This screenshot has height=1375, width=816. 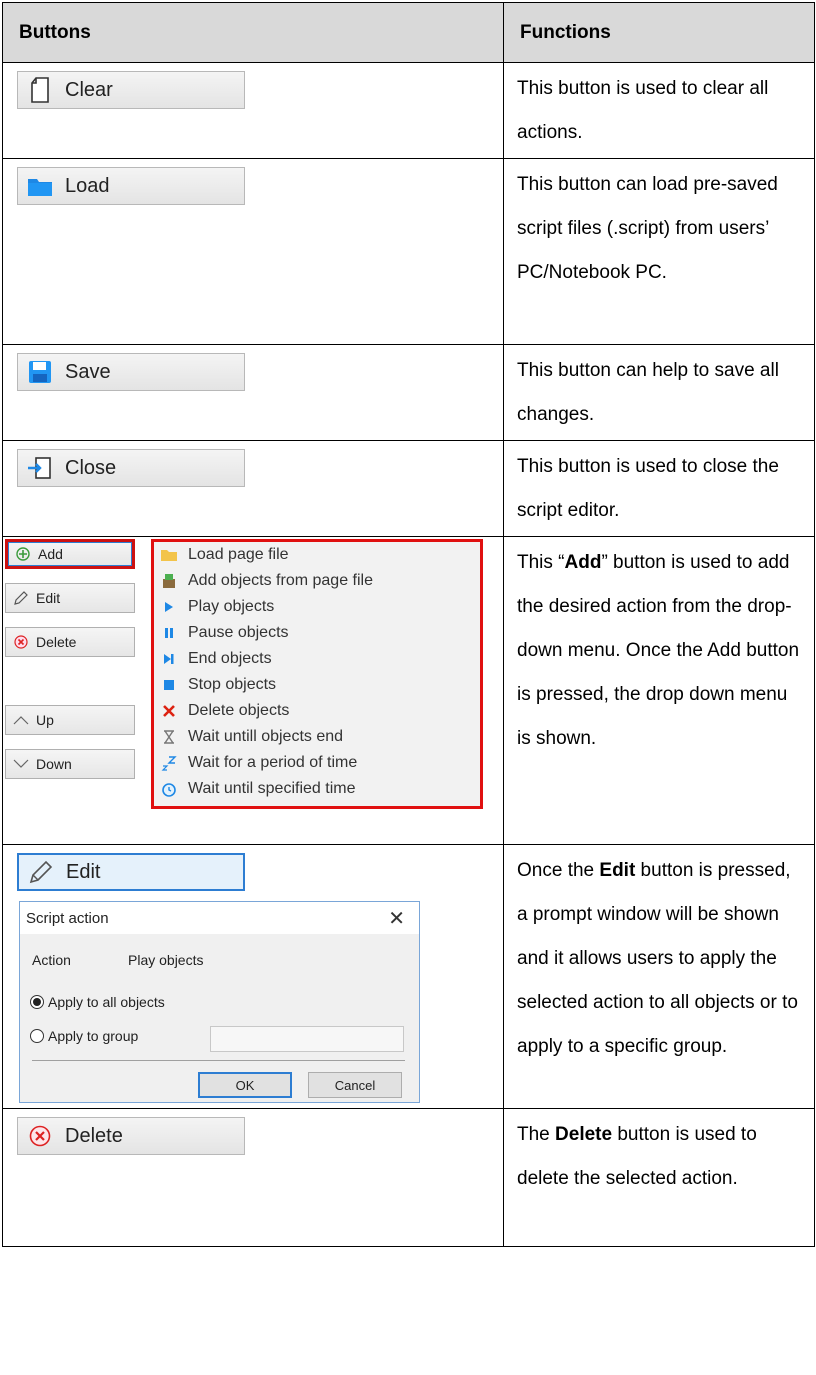 What do you see at coordinates (317, 659) in the screenshot?
I see `menu-item-end-objects: End objects` at bounding box center [317, 659].